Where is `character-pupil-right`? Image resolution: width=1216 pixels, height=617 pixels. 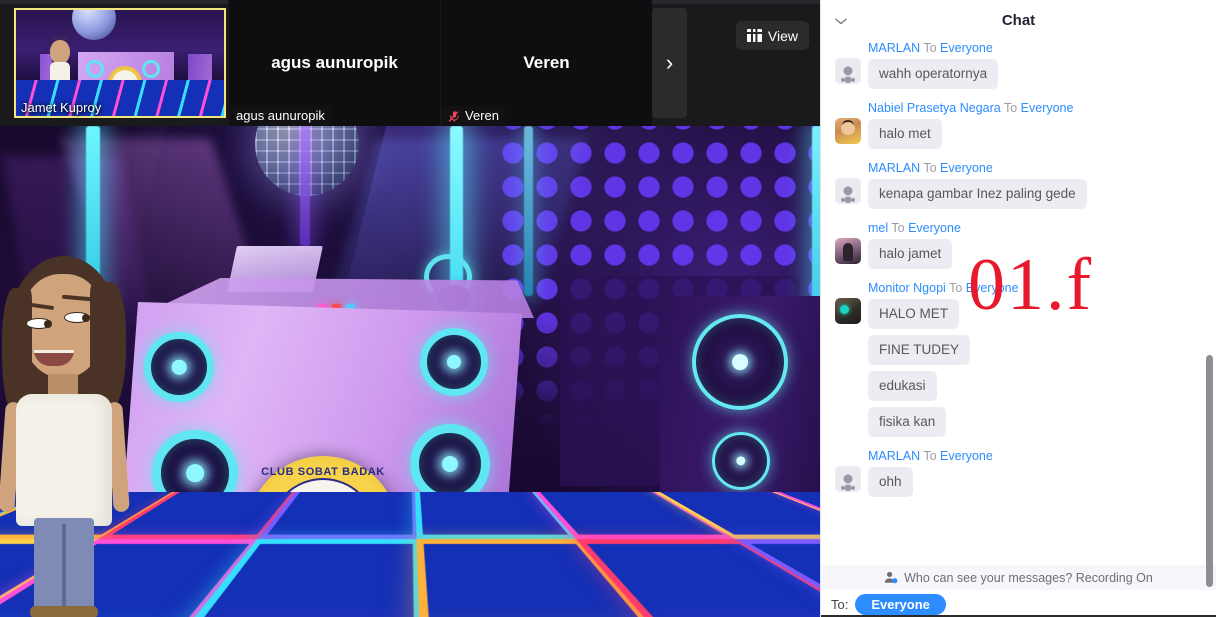
character-pupil-right is located at coordinates (86, 318).